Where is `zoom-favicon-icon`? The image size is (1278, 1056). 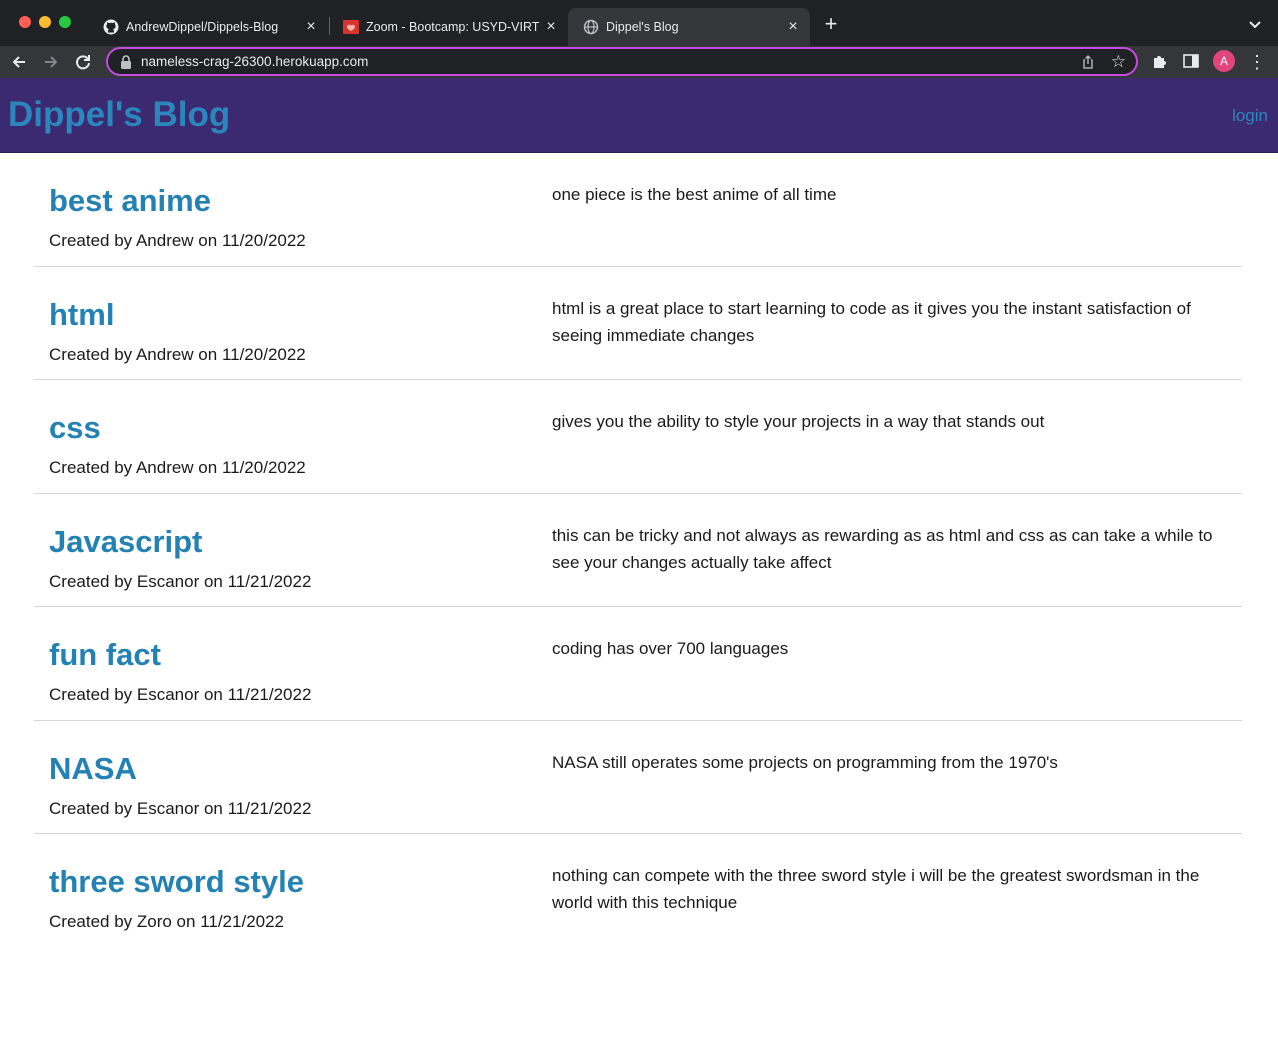
zoom-favicon-icon is located at coordinates (351, 27).